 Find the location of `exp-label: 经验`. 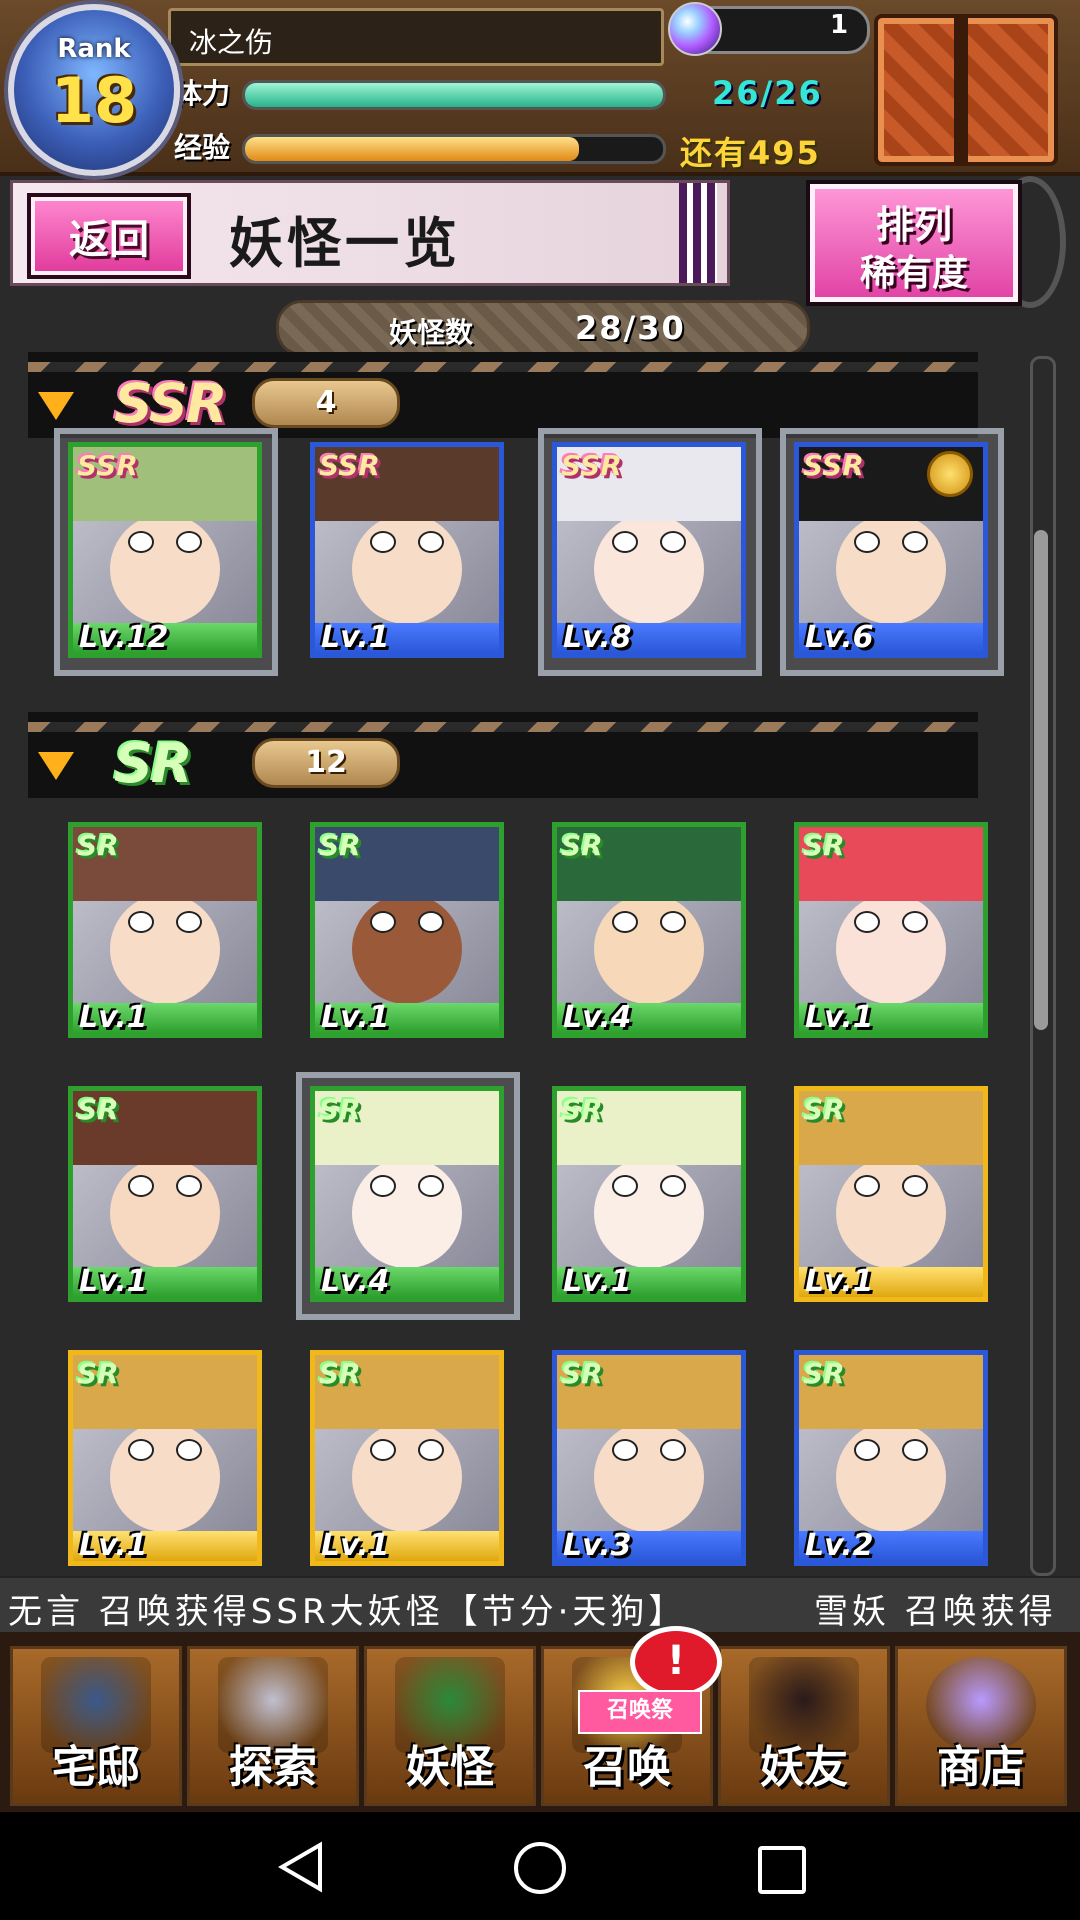

exp-label: 经验 is located at coordinates (202, 147).